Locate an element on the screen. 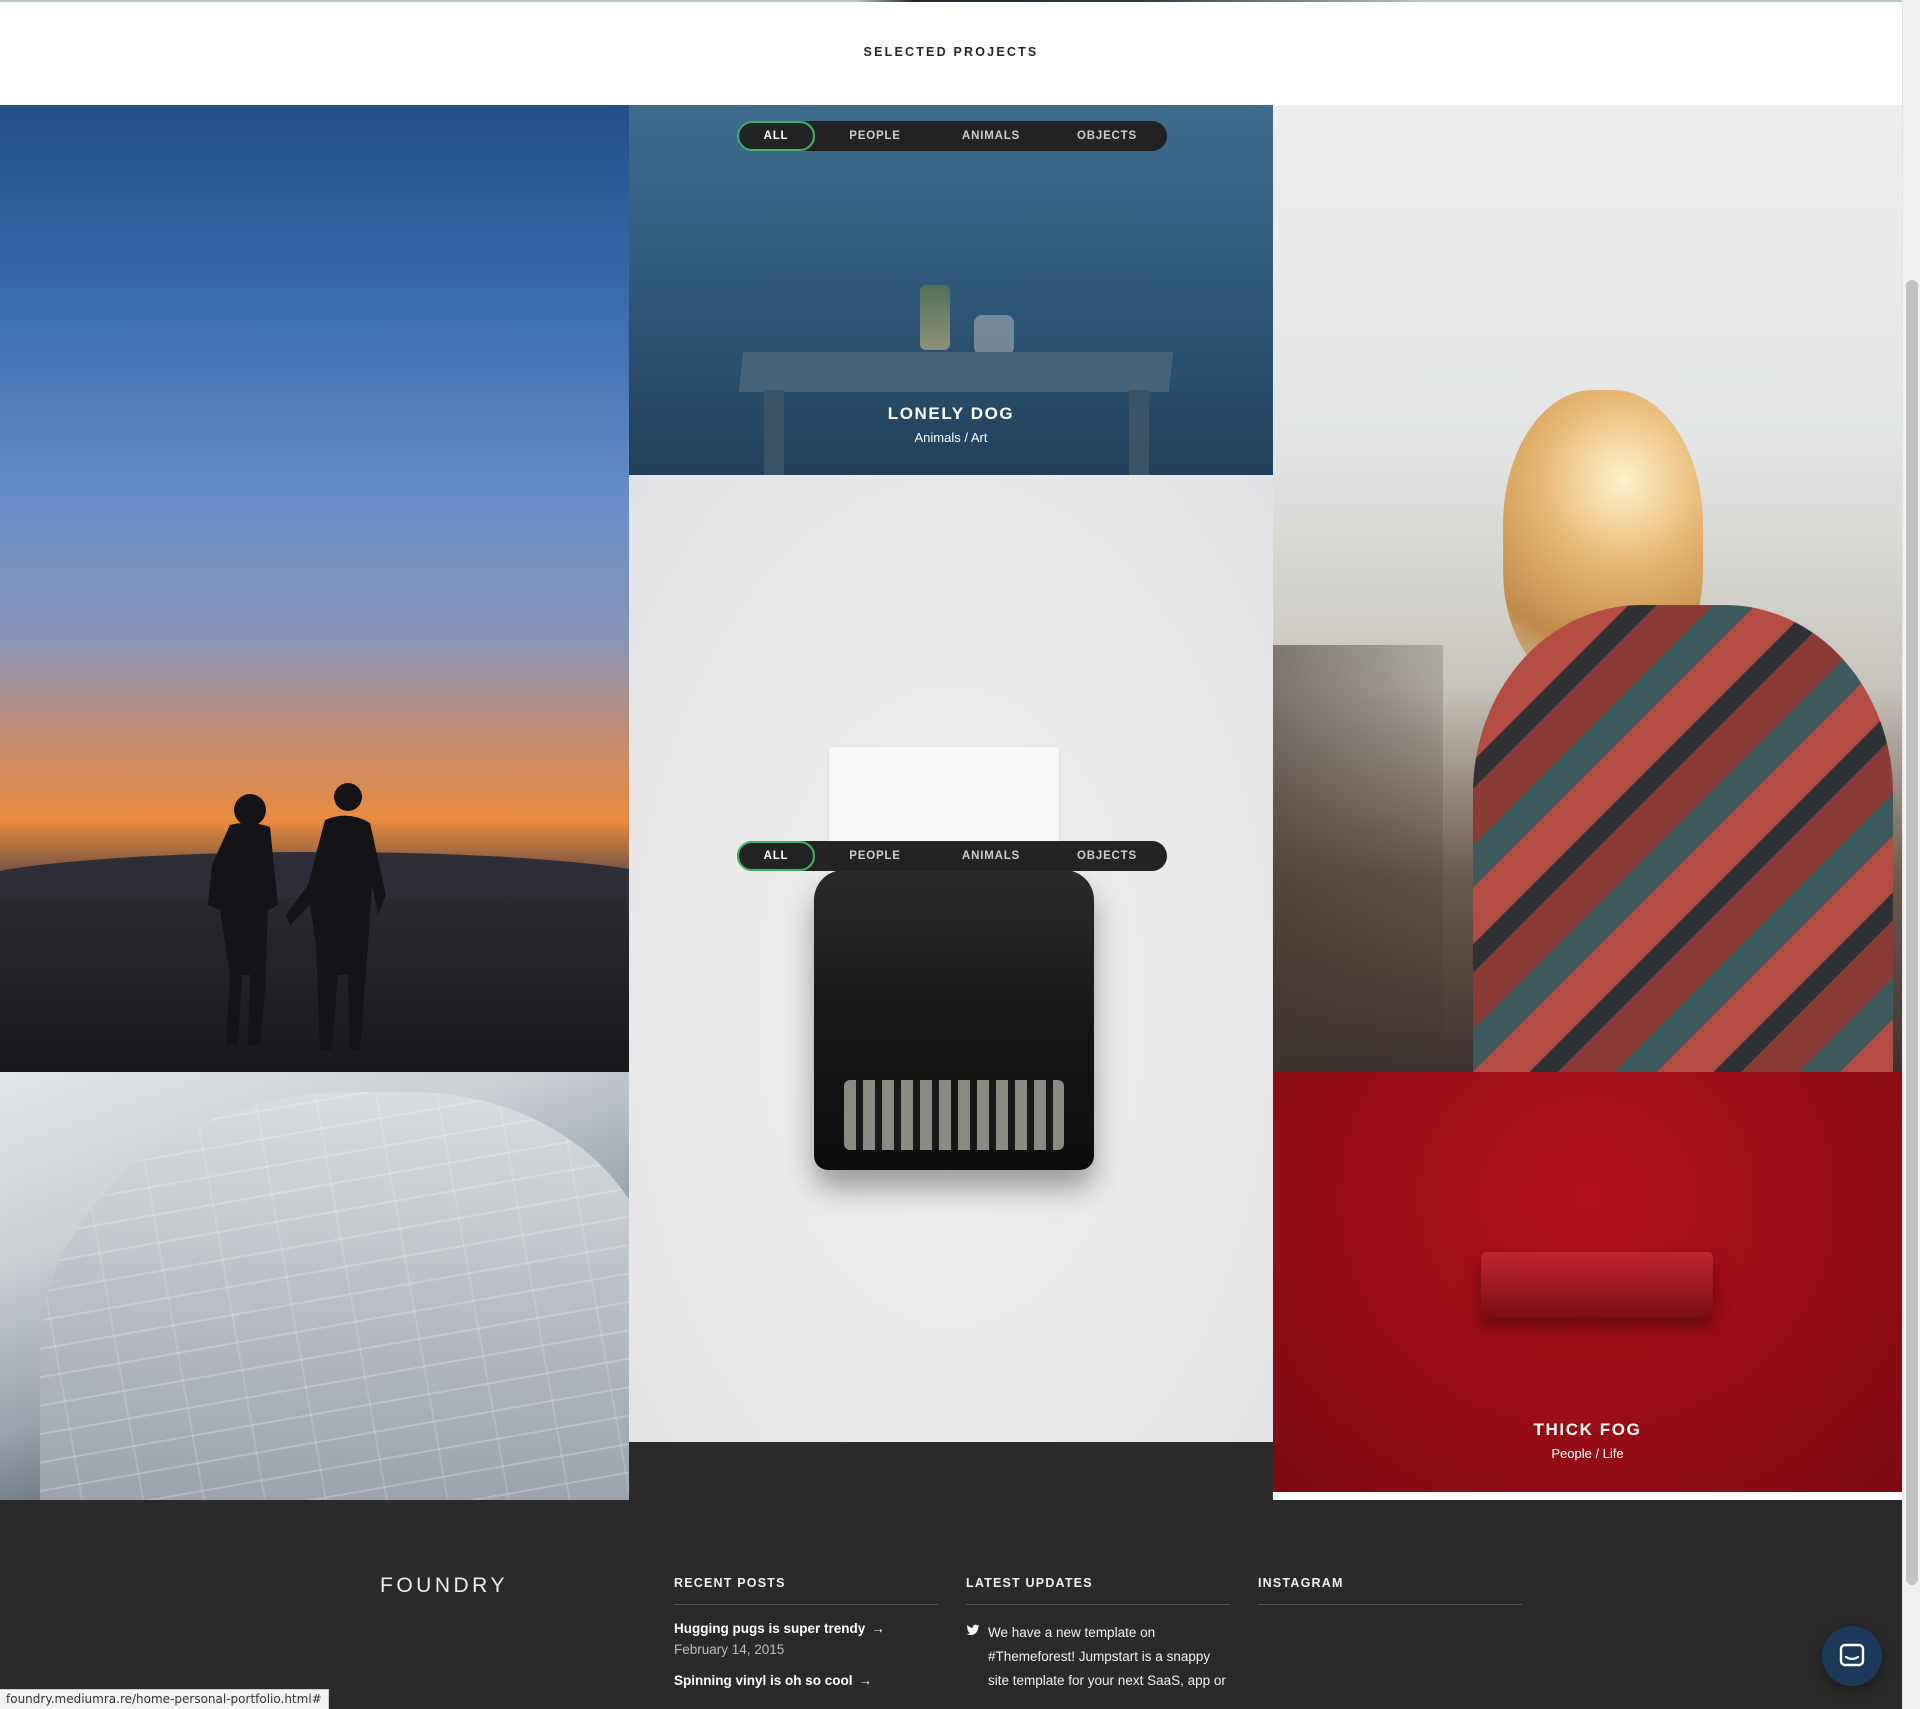 This screenshot has width=1920, height=1709. project-caption: THICK FOG People / Life is located at coordinates (1587, 1440).